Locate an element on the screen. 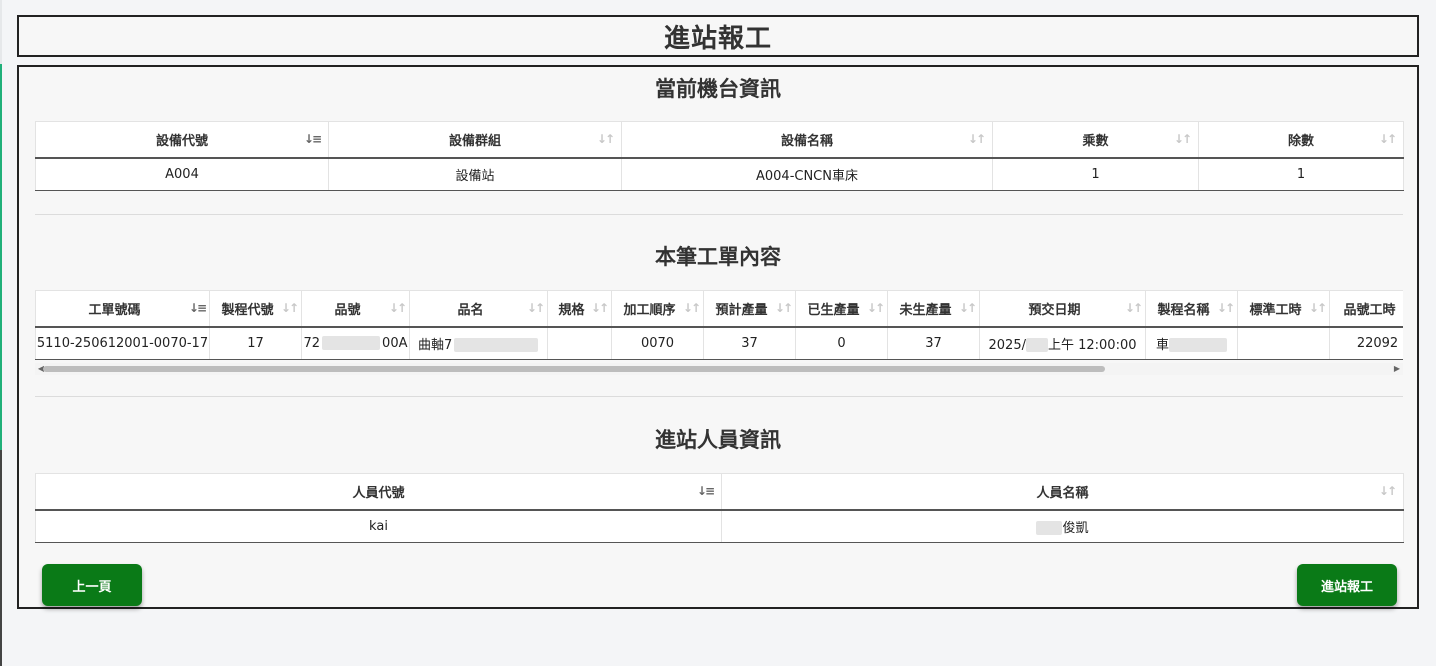 The image size is (1436, 666). column-label: 預計產量 is located at coordinates (741, 310).